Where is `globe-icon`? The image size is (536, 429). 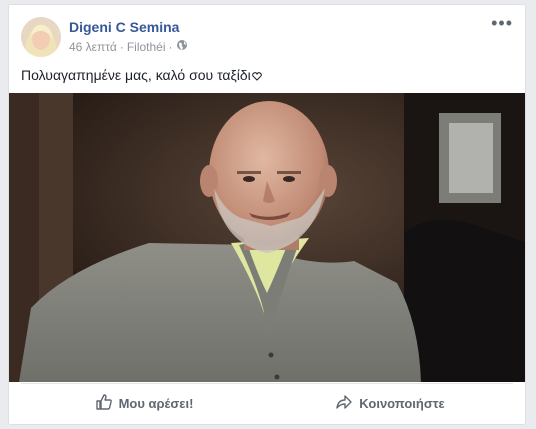
globe-icon is located at coordinates (182, 46).